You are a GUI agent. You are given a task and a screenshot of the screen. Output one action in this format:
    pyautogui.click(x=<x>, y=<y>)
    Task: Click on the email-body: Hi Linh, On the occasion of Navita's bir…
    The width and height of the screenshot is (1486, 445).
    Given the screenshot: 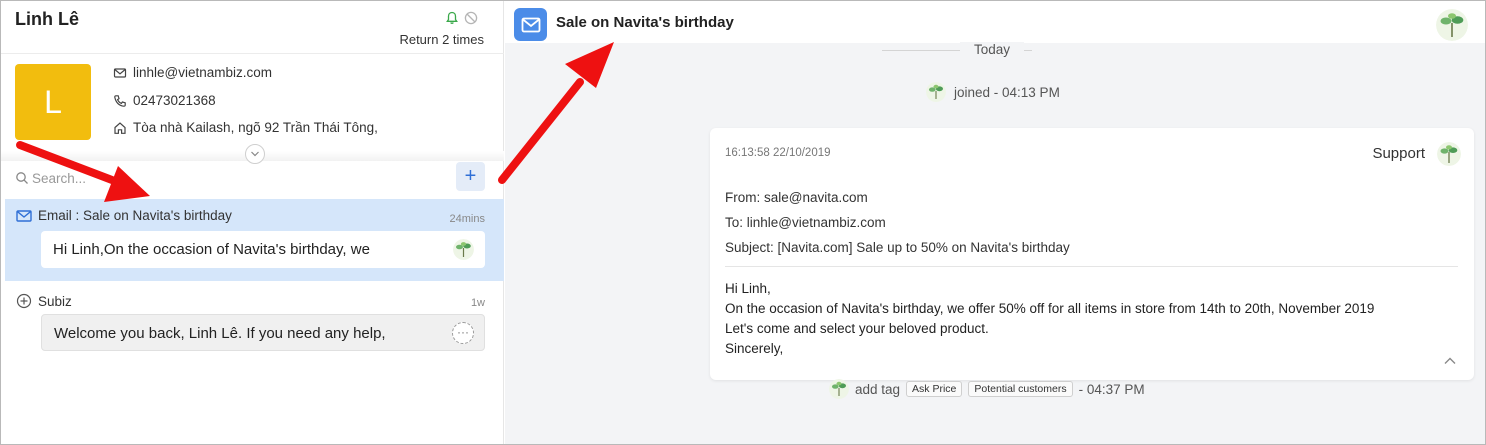 What is the action you would take?
    pyautogui.click(x=1049, y=319)
    